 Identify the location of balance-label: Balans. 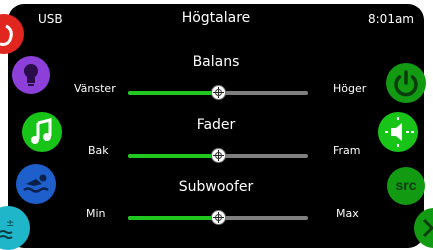
(216, 62).